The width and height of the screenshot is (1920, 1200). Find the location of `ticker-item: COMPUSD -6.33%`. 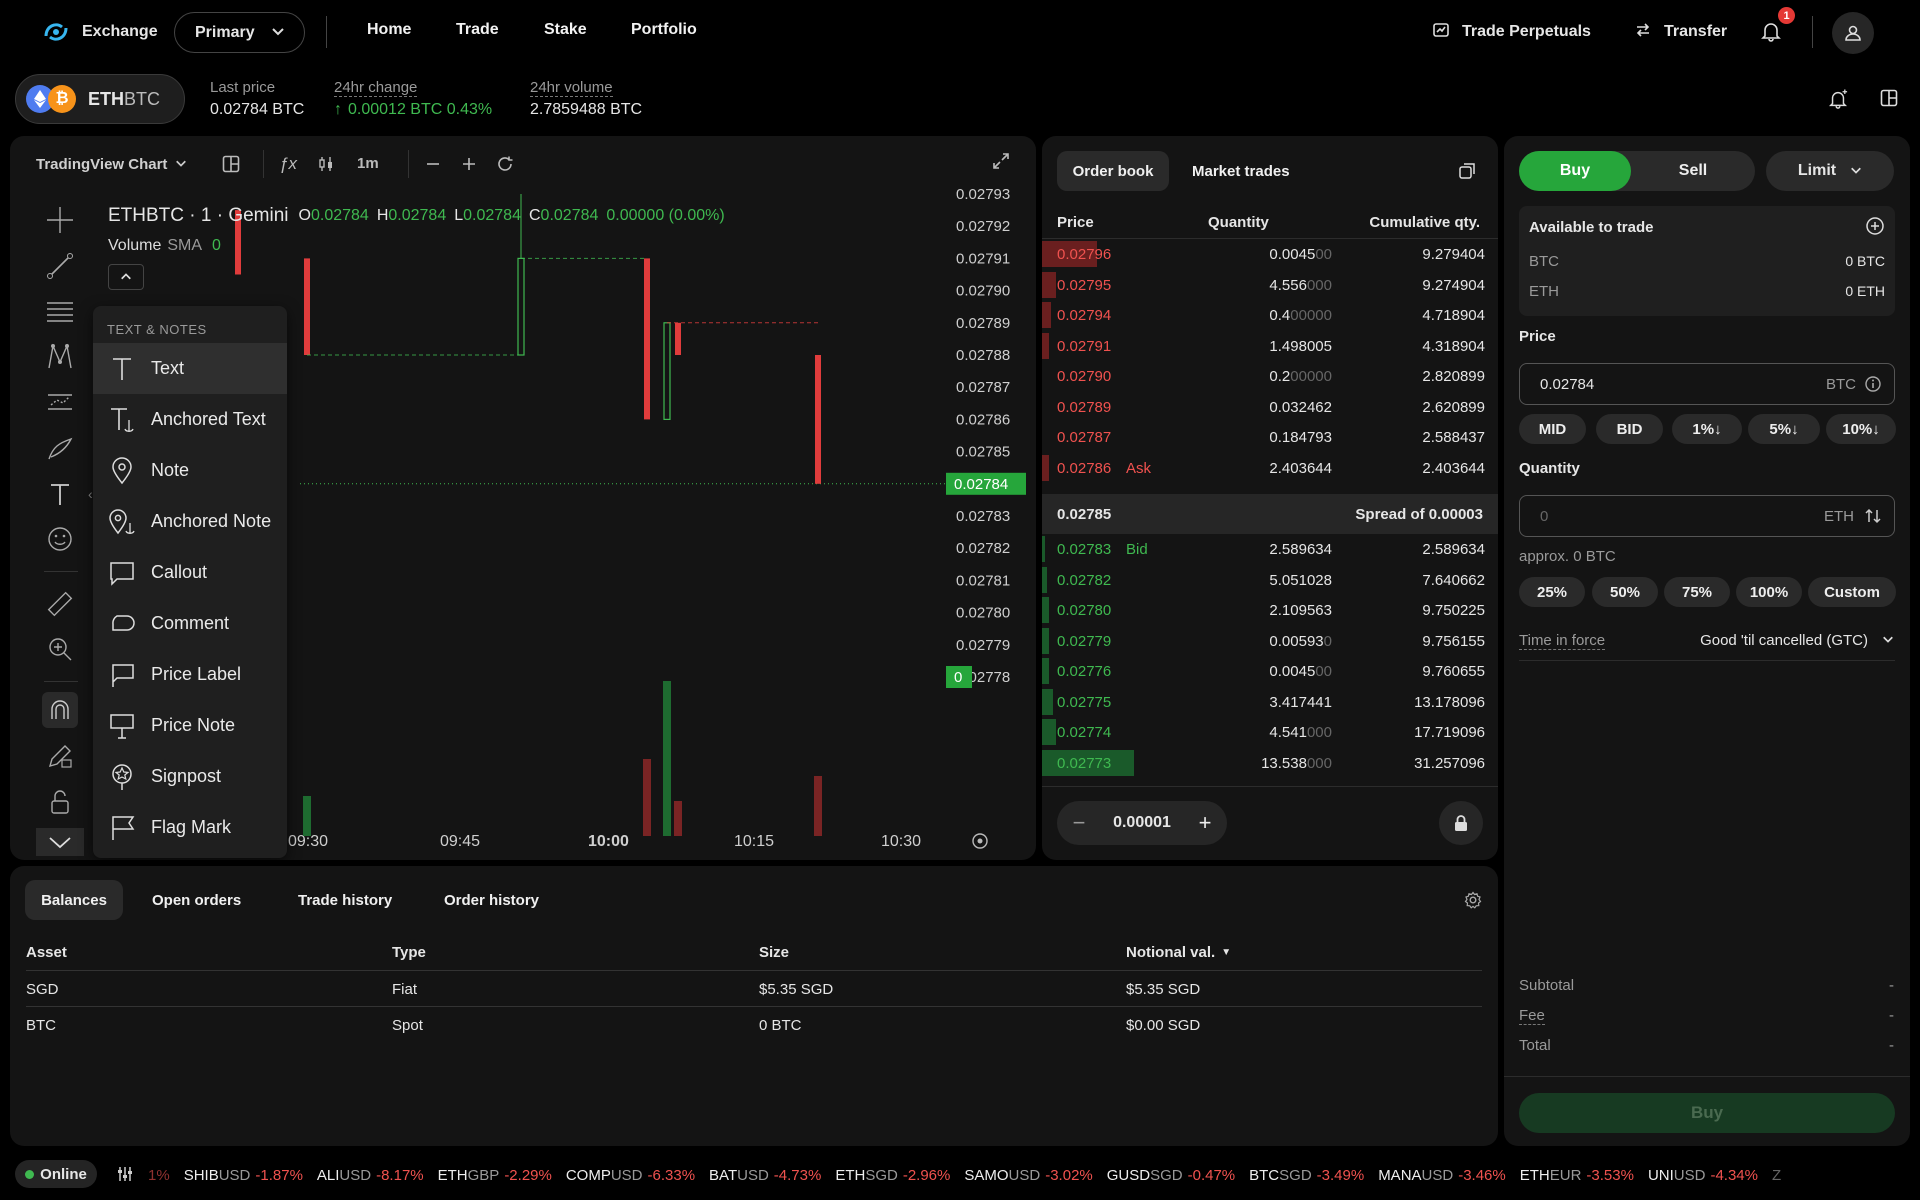

ticker-item: COMPUSD -6.33% is located at coordinates (630, 1175).